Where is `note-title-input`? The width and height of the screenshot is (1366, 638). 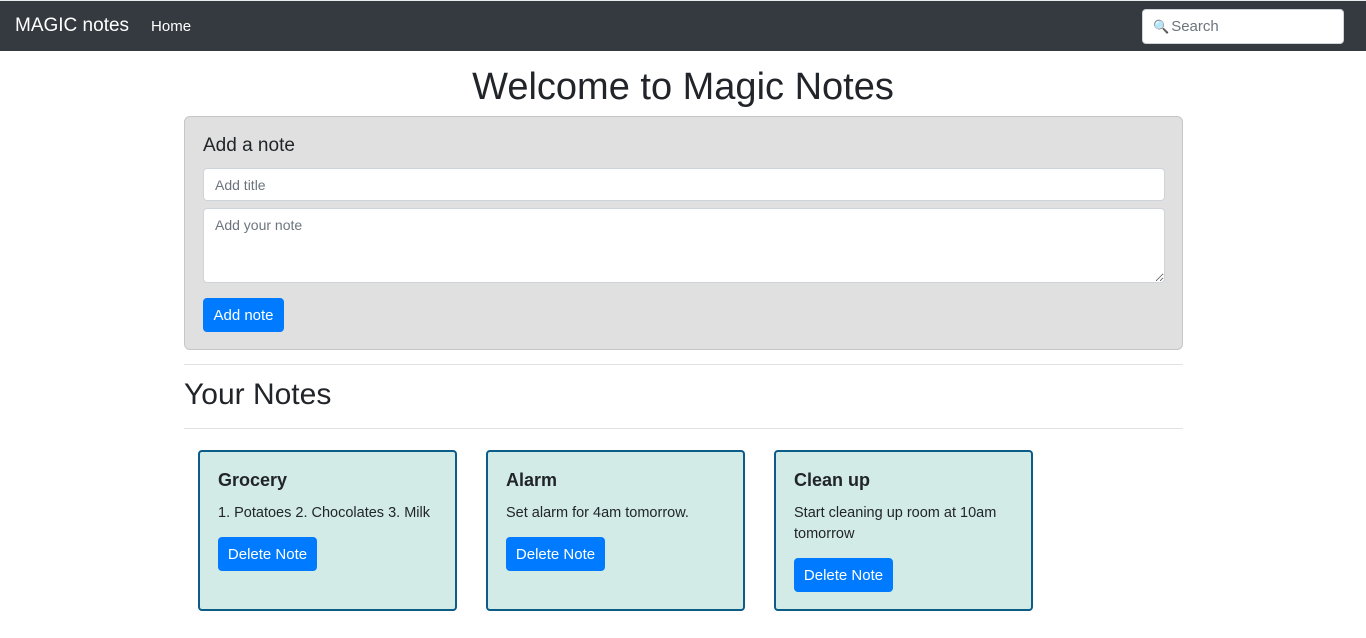 note-title-input is located at coordinates (684, 184).